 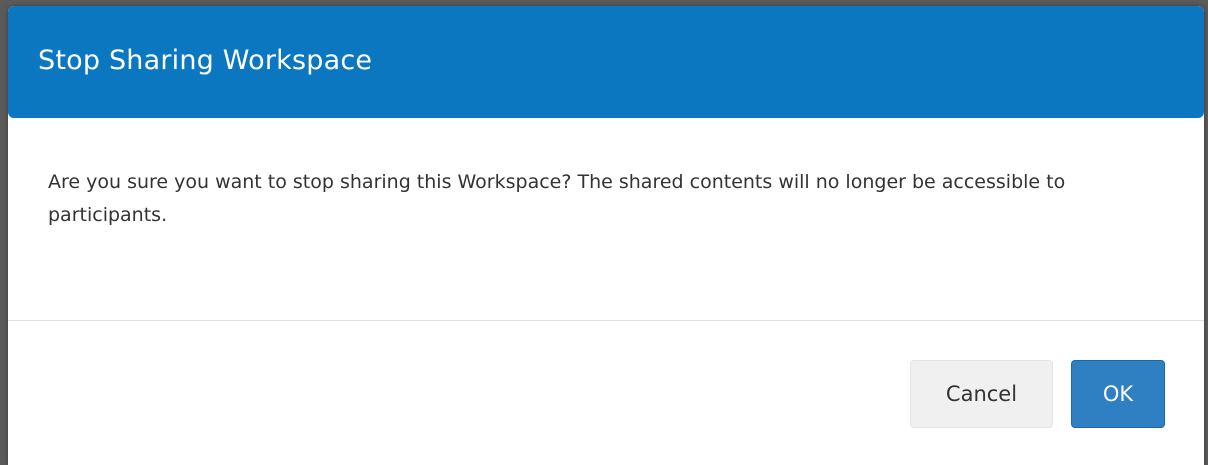 I want to click on dialog-title: Stop Sharing Workspace, so click(x=205, y=60).